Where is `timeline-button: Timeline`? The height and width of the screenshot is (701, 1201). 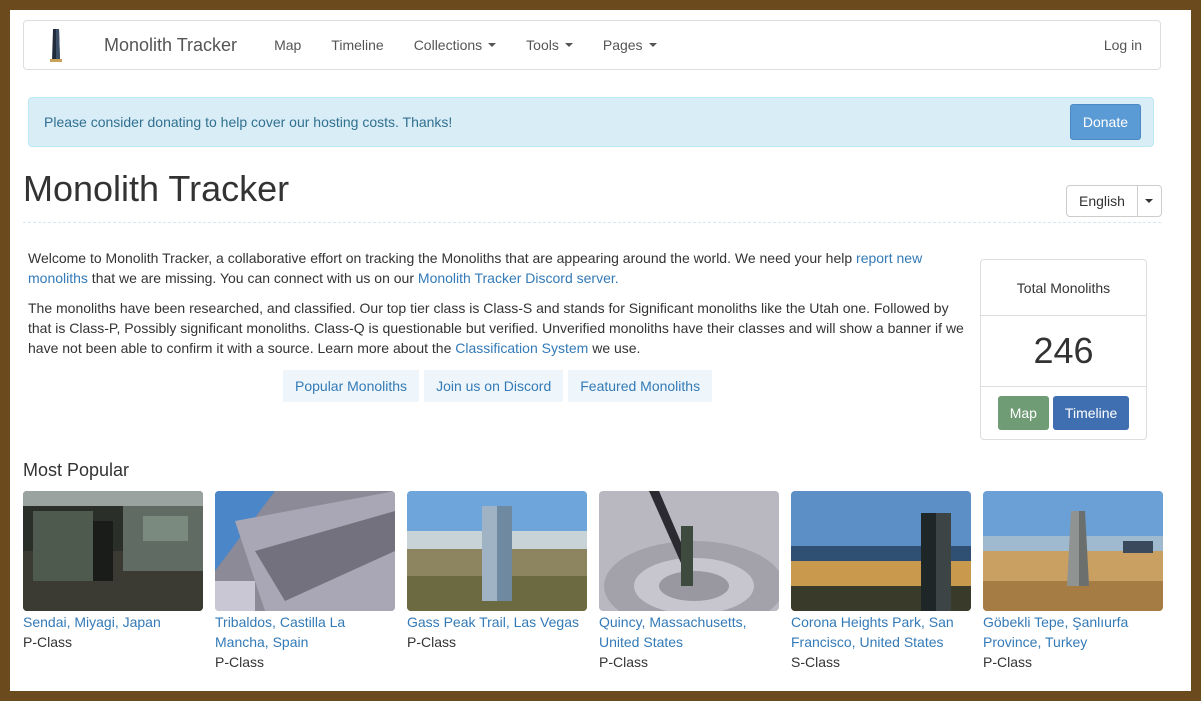
timeline-button: Timeline is located at coordinates (1091, 413).